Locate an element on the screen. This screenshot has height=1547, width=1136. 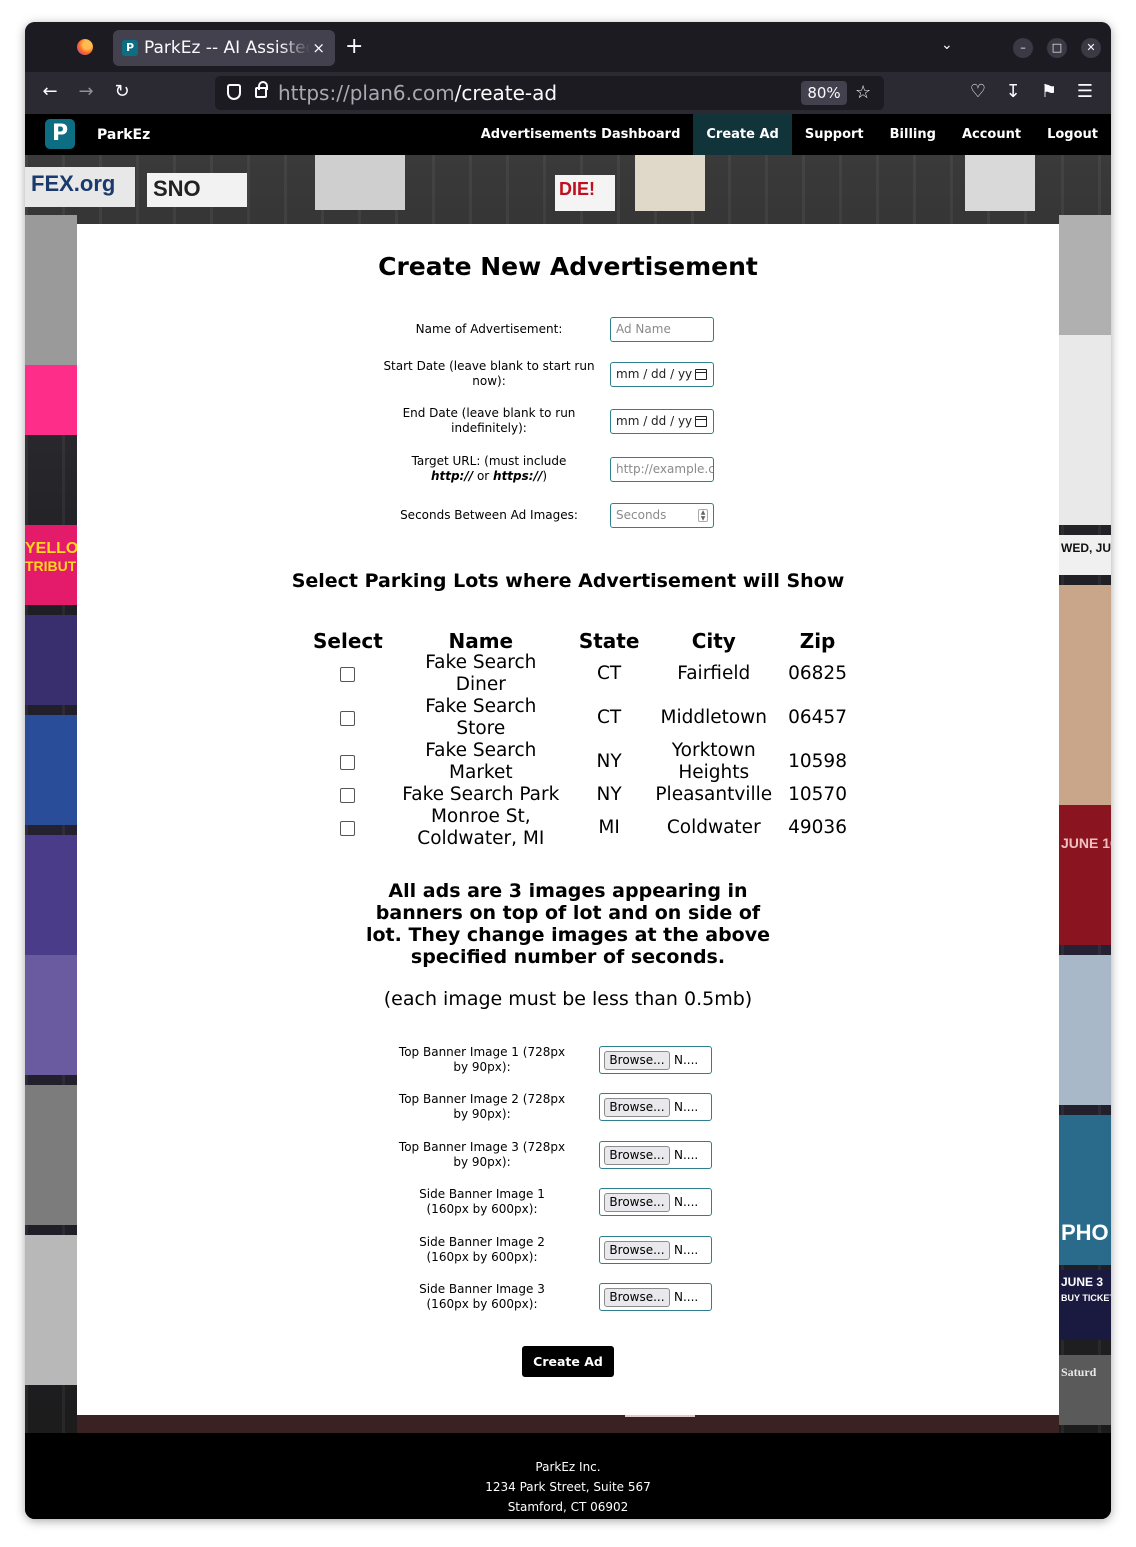
downloads-icon: ↧ is located at coordinates (1013, 92).